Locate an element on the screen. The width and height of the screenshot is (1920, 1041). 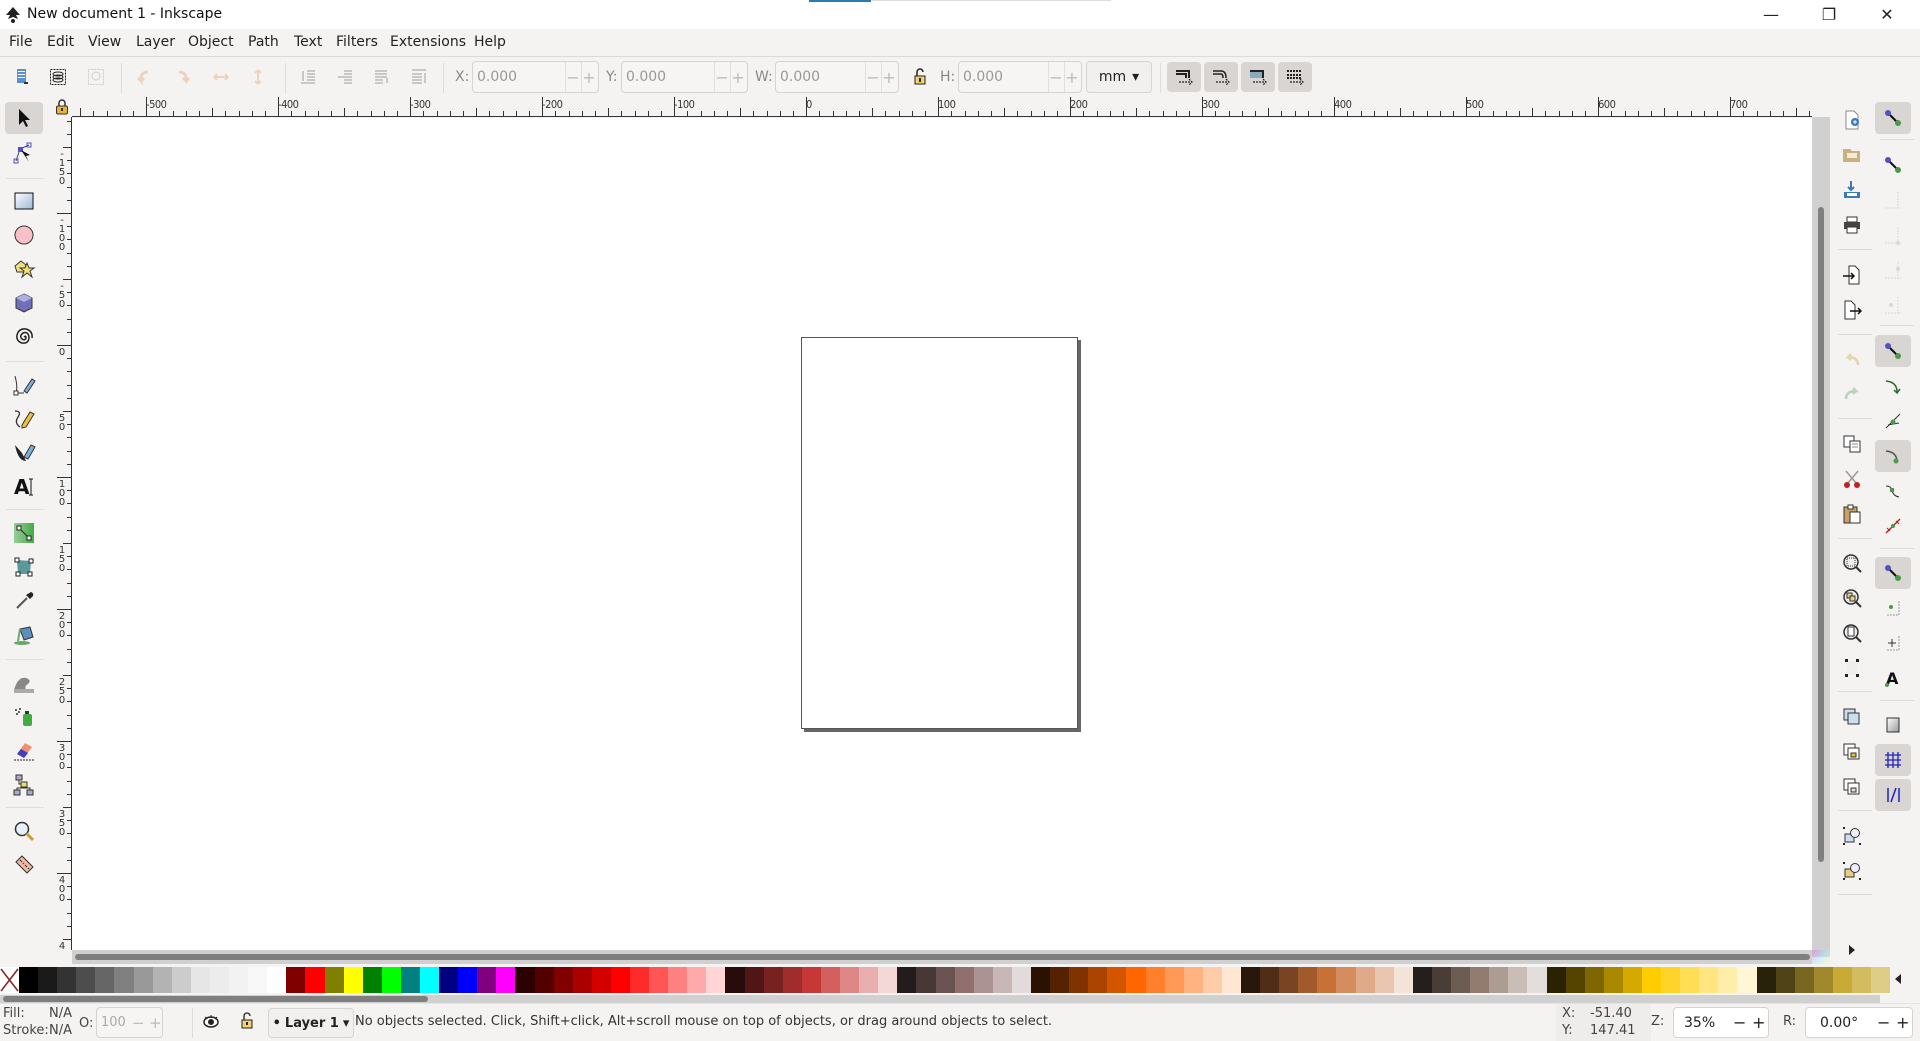
rotate-ccw-icon is located at coordinates (144, 77).